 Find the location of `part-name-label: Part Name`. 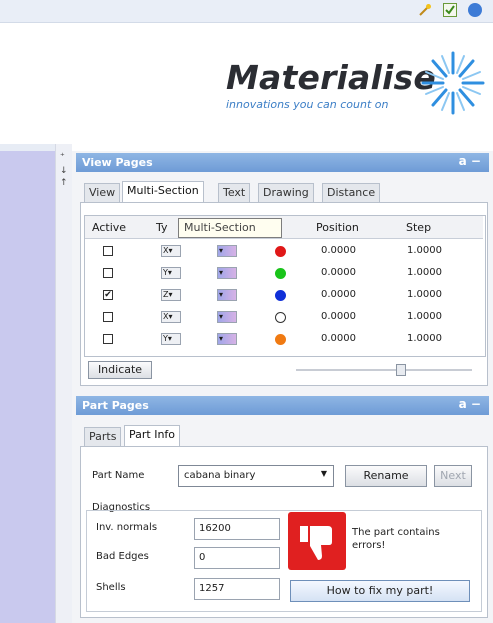

part-name-label: Part Name is located at coordinates (118, 475).